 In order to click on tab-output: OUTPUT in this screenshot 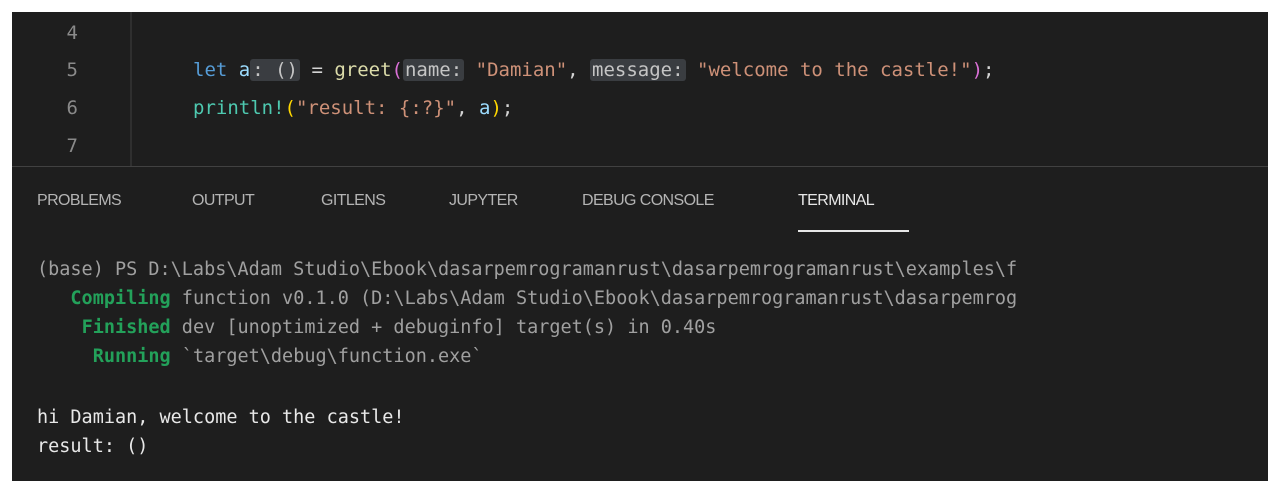, I will do `click(223, 201)`.